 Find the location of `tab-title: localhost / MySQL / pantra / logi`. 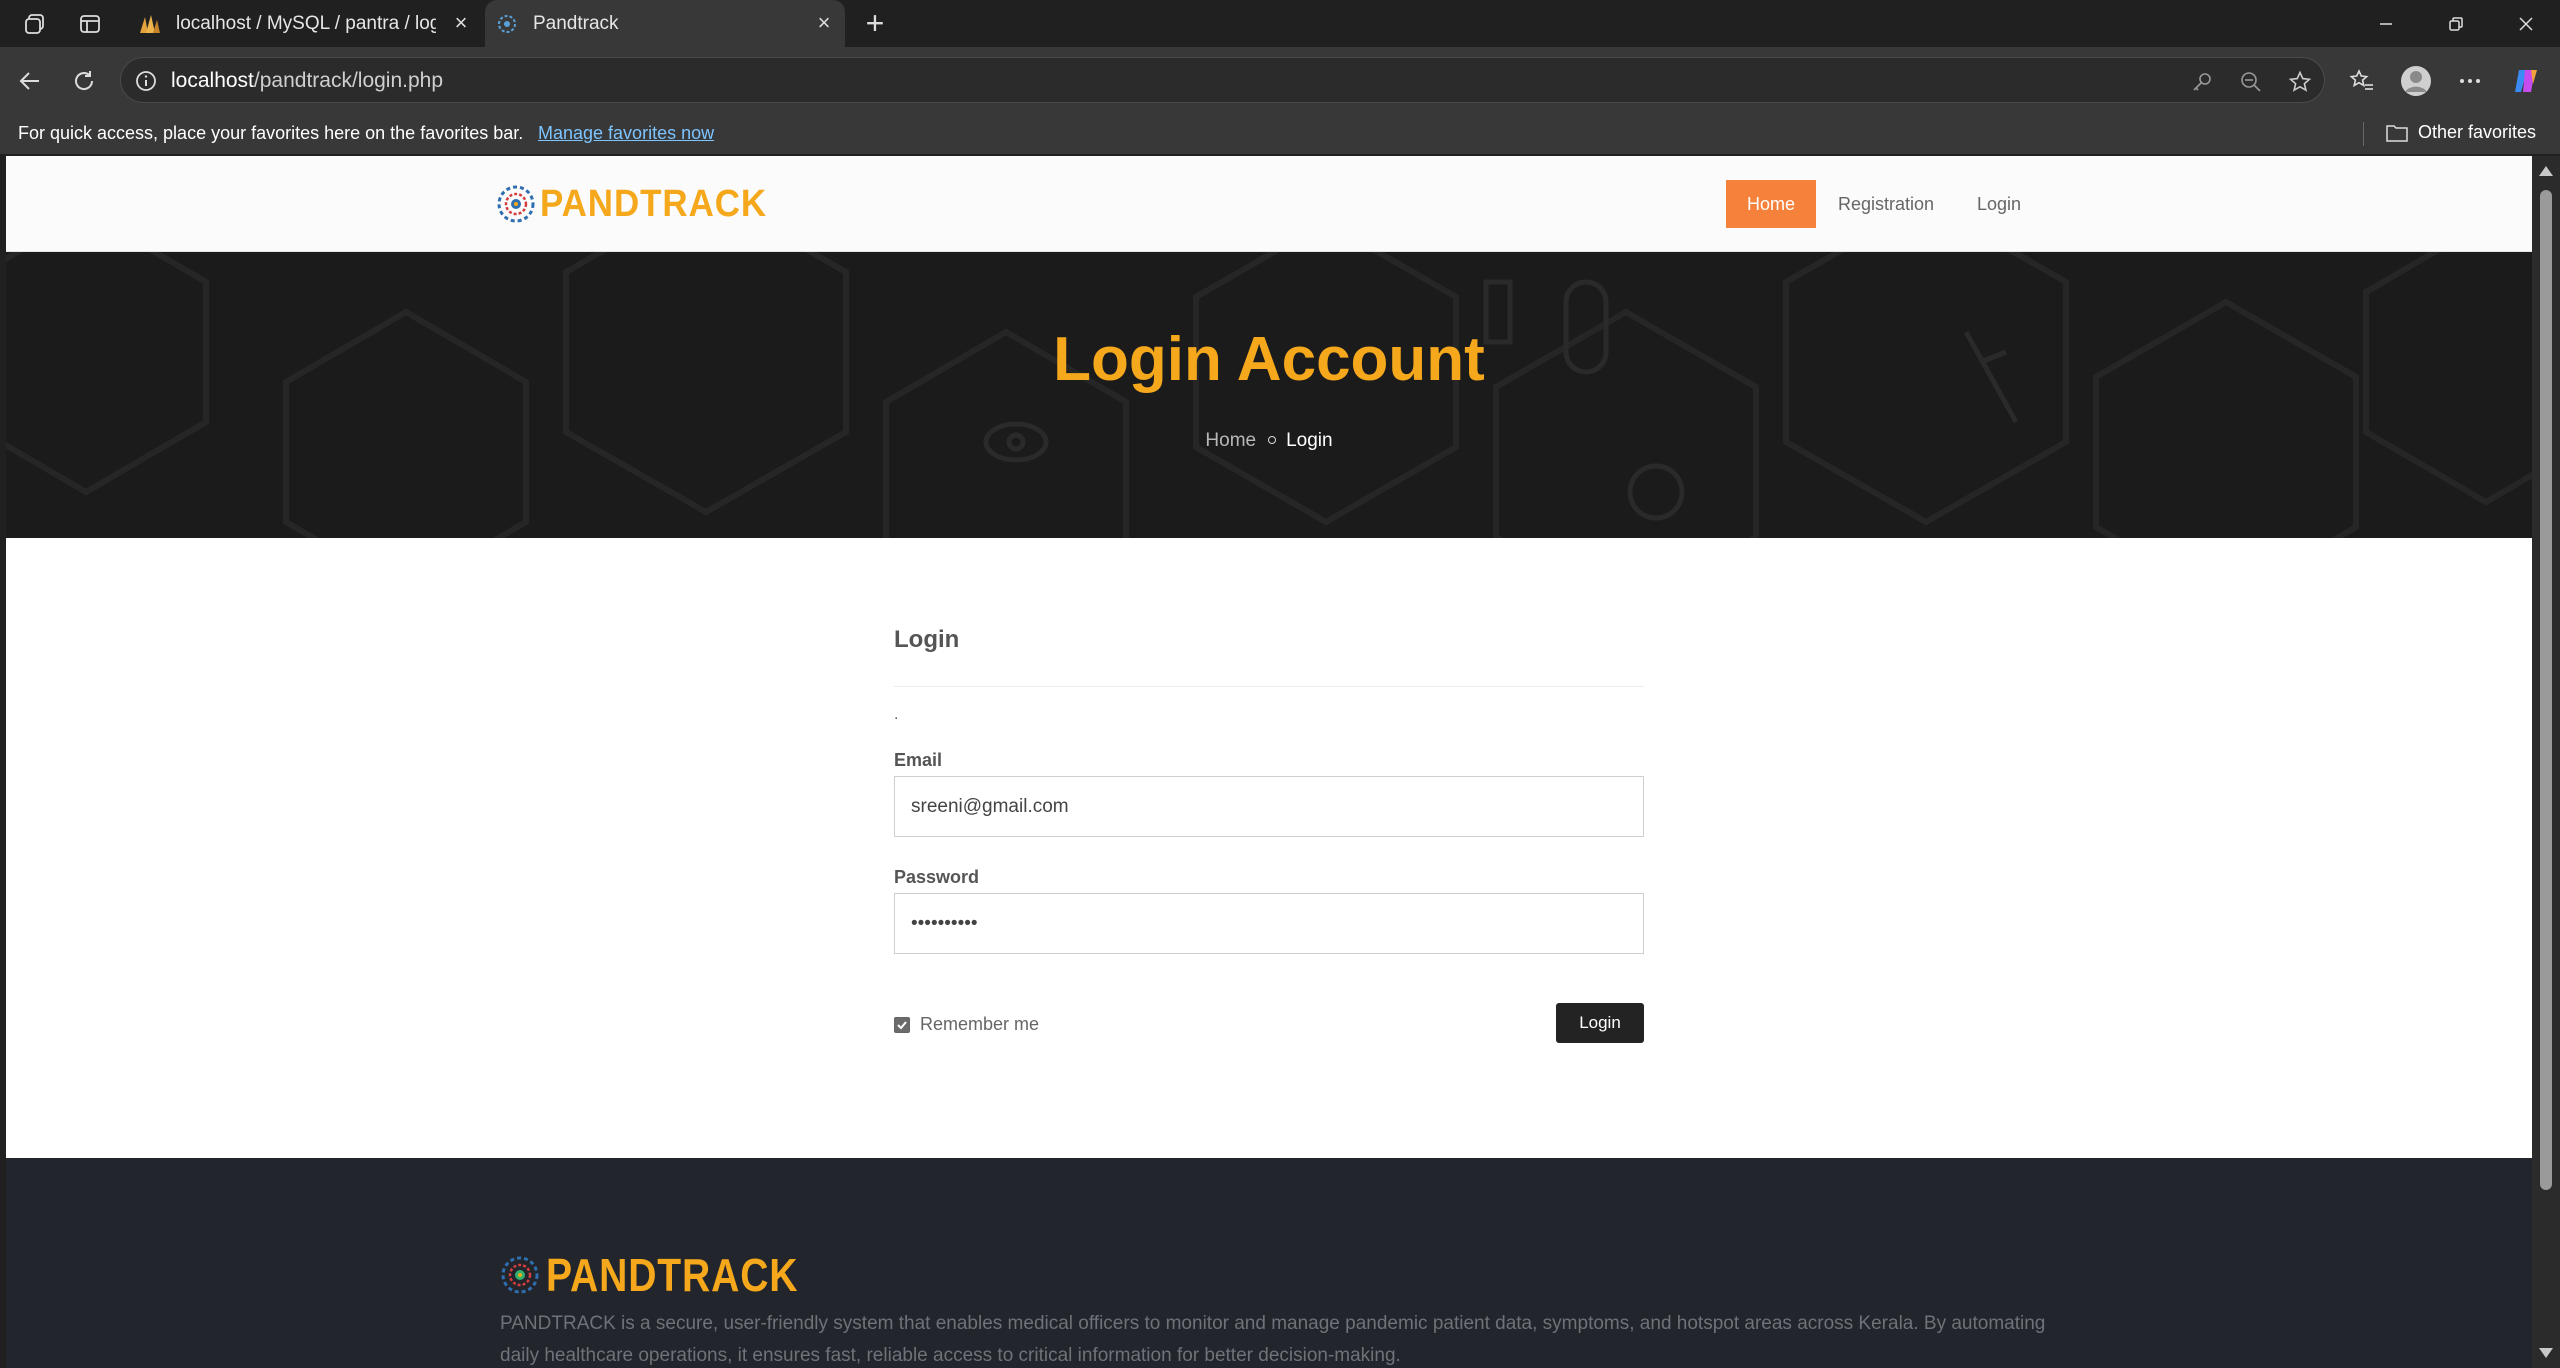

tab-title: localhost / MySQL / pantra / logi is located at coordinates (306, 23).